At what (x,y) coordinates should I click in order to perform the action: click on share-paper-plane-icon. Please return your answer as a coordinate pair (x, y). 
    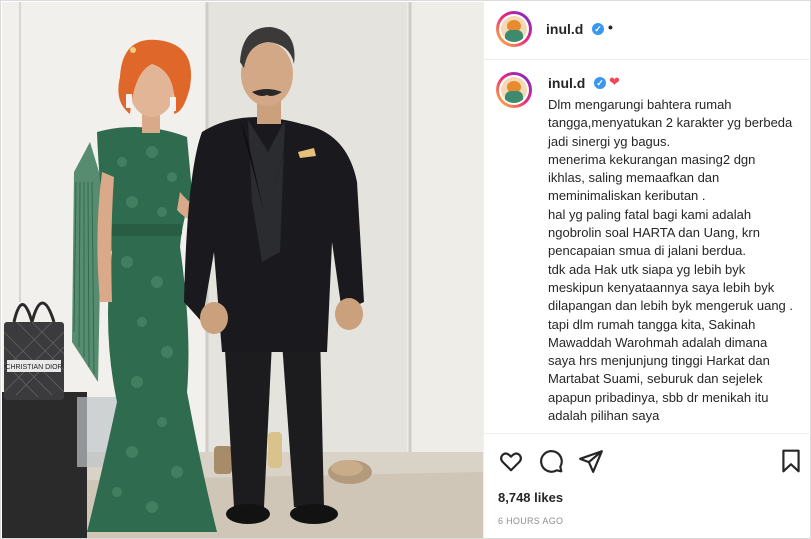
    Looking at the image, I should click on (591, 461).